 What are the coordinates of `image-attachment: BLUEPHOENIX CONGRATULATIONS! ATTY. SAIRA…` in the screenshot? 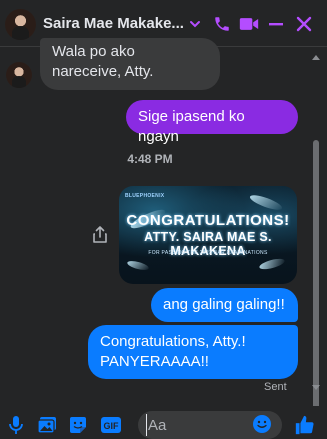 It's located at (208, 235).